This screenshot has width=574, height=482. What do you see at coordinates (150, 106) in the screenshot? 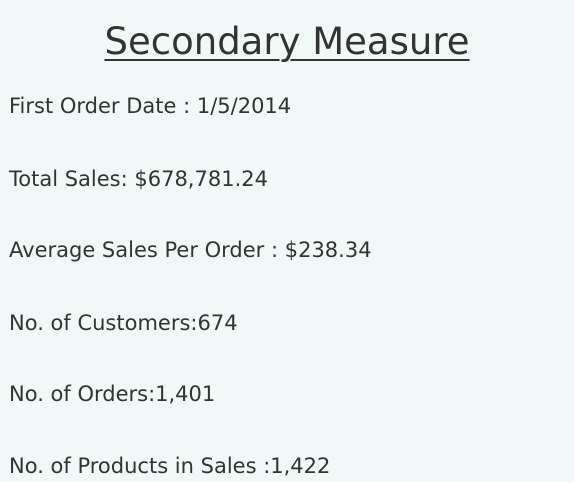
I see `metric-first-order-date: First Order Date : 1/5/2014` at bounding box center [150, 106].